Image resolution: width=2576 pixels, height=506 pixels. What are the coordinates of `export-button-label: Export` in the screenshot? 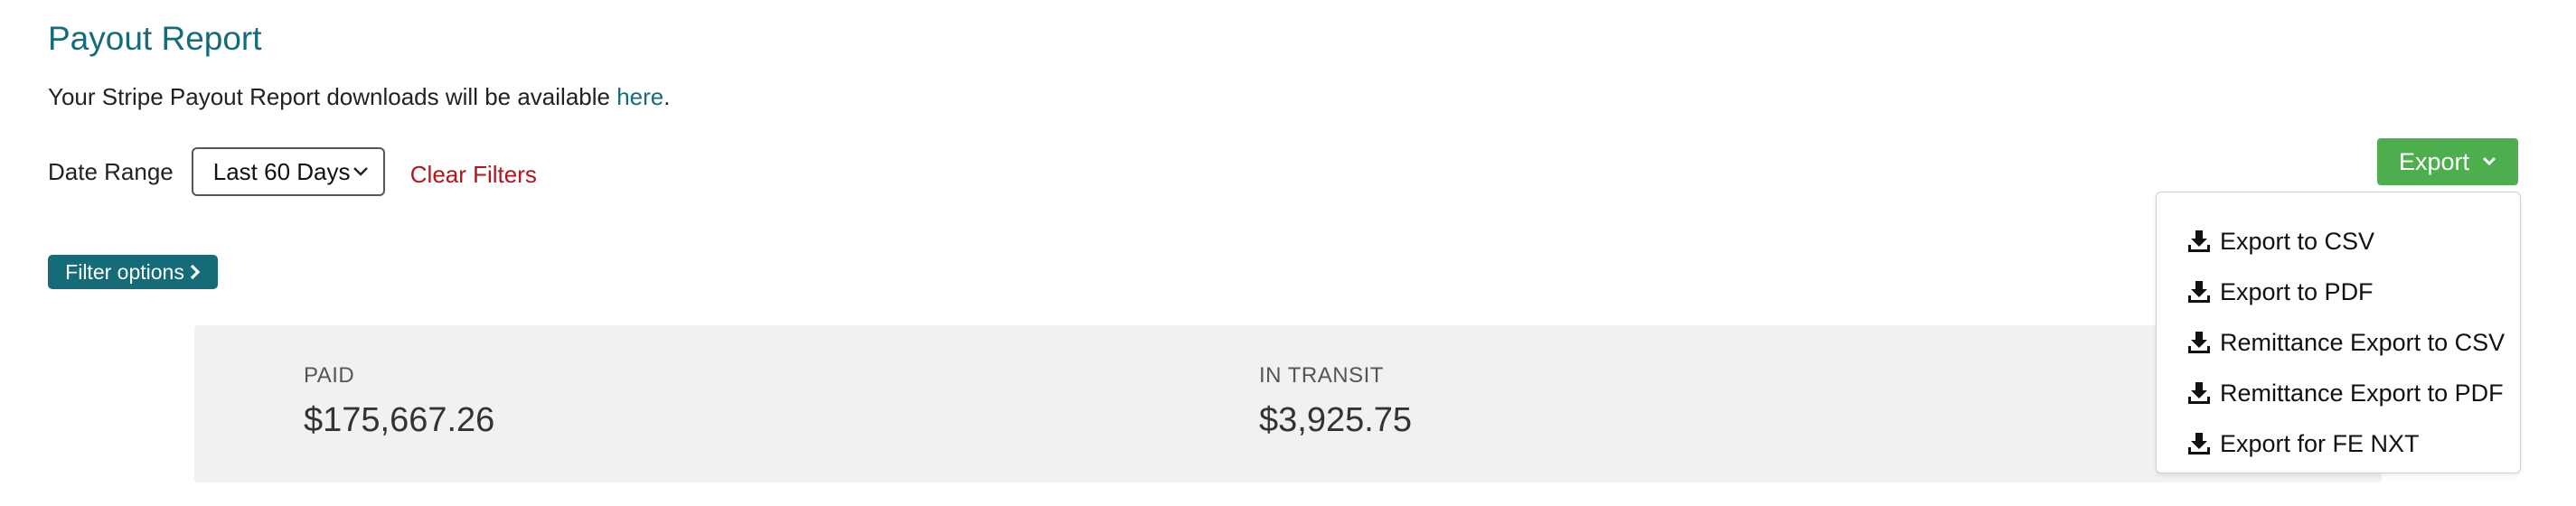 It's located at (2434, 161).